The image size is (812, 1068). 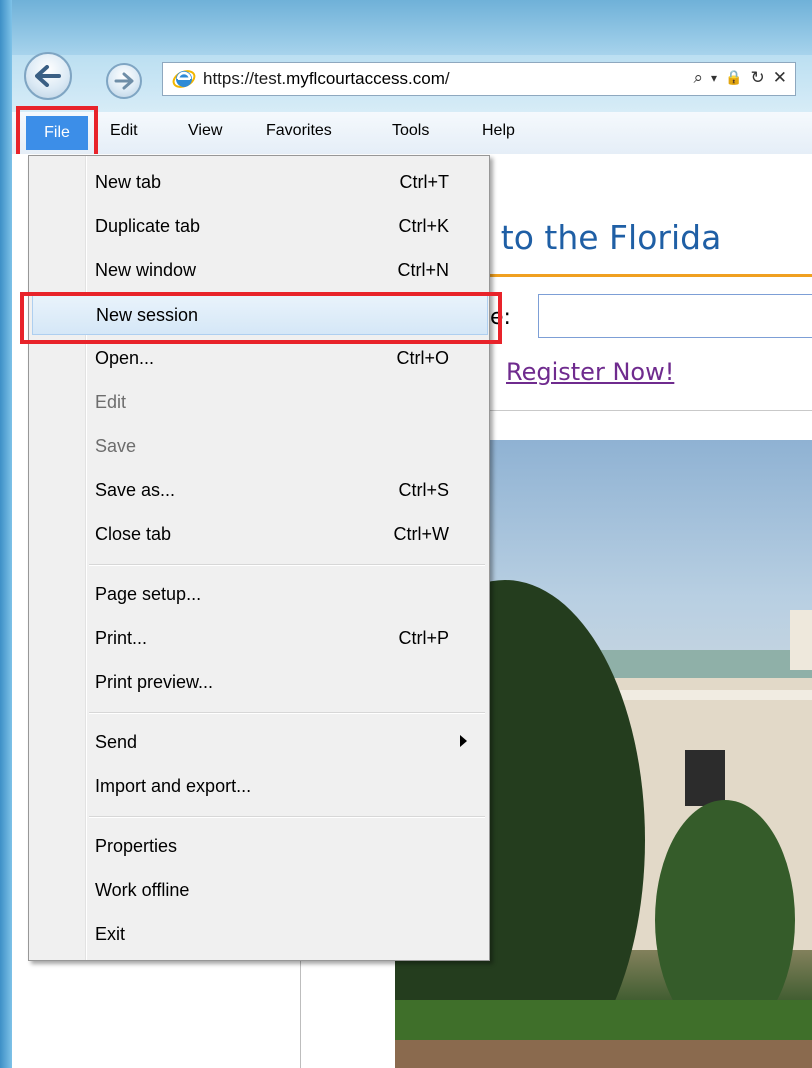 I want to click on menu-help: Help, so click(x=498, y=131).